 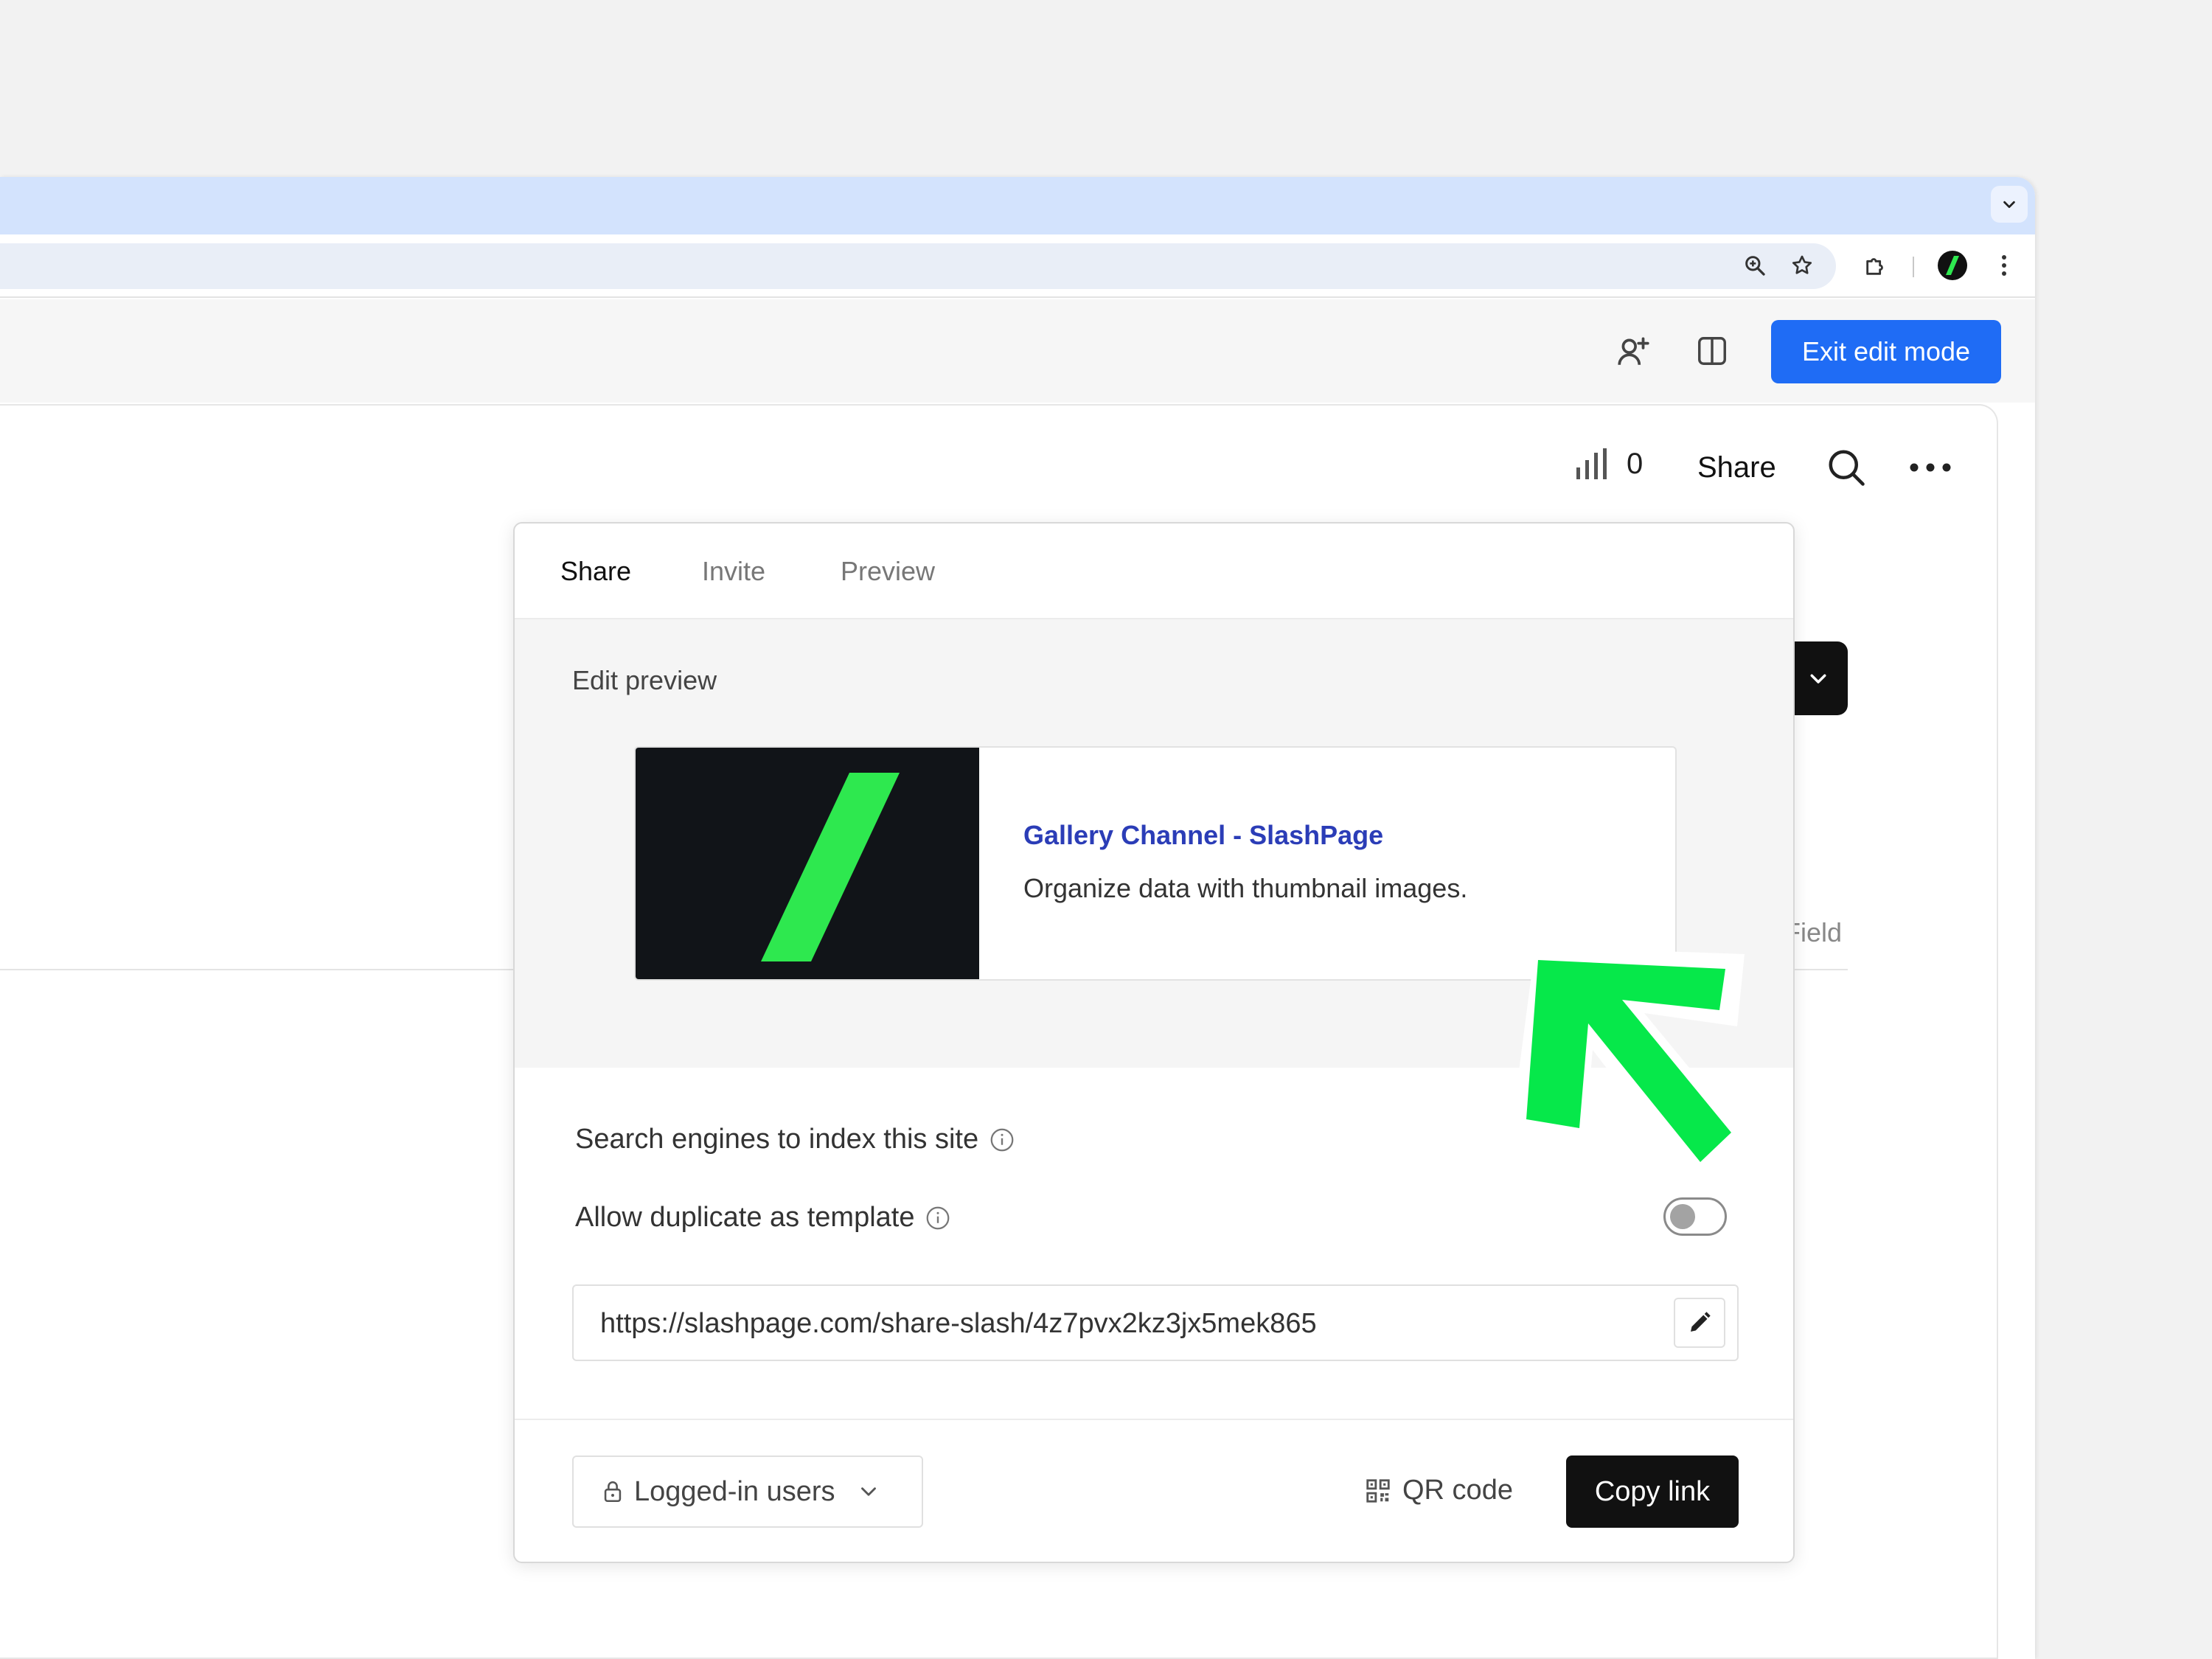 I want to click on tab-preview: Preview, so click(x=888, y=571).